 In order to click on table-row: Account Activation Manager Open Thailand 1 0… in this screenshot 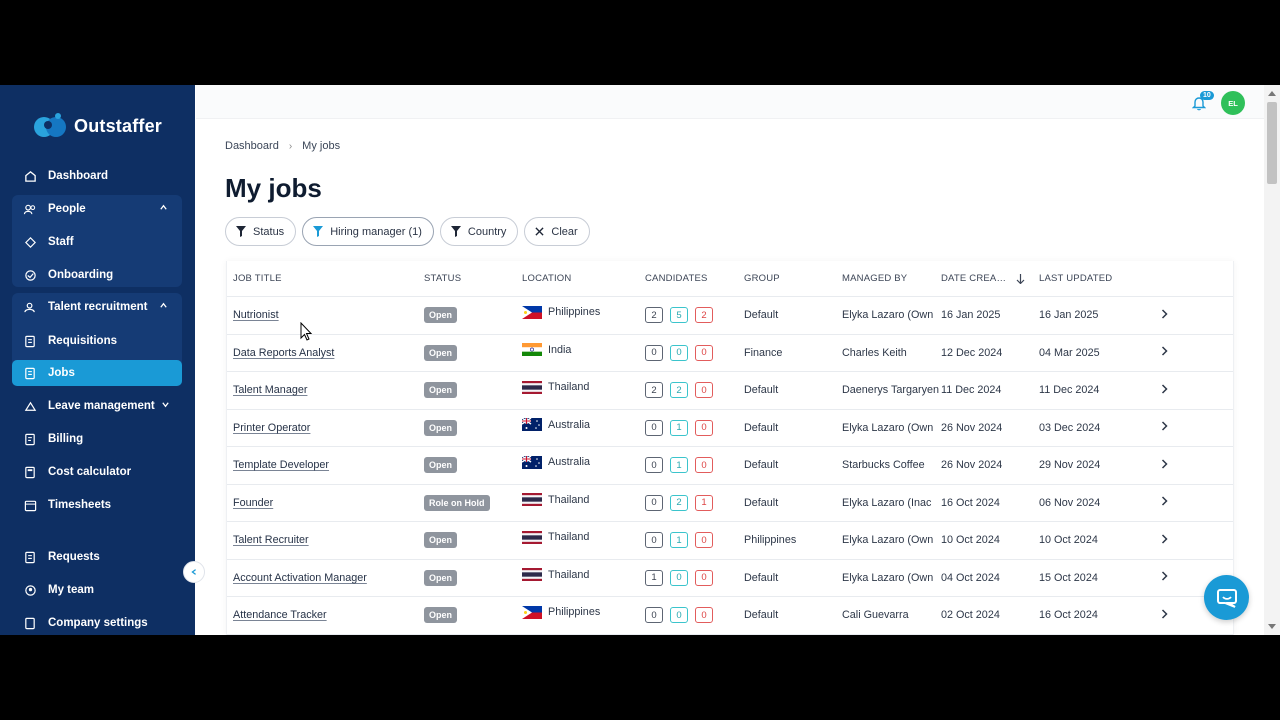, I will do `click(730, 578)`.